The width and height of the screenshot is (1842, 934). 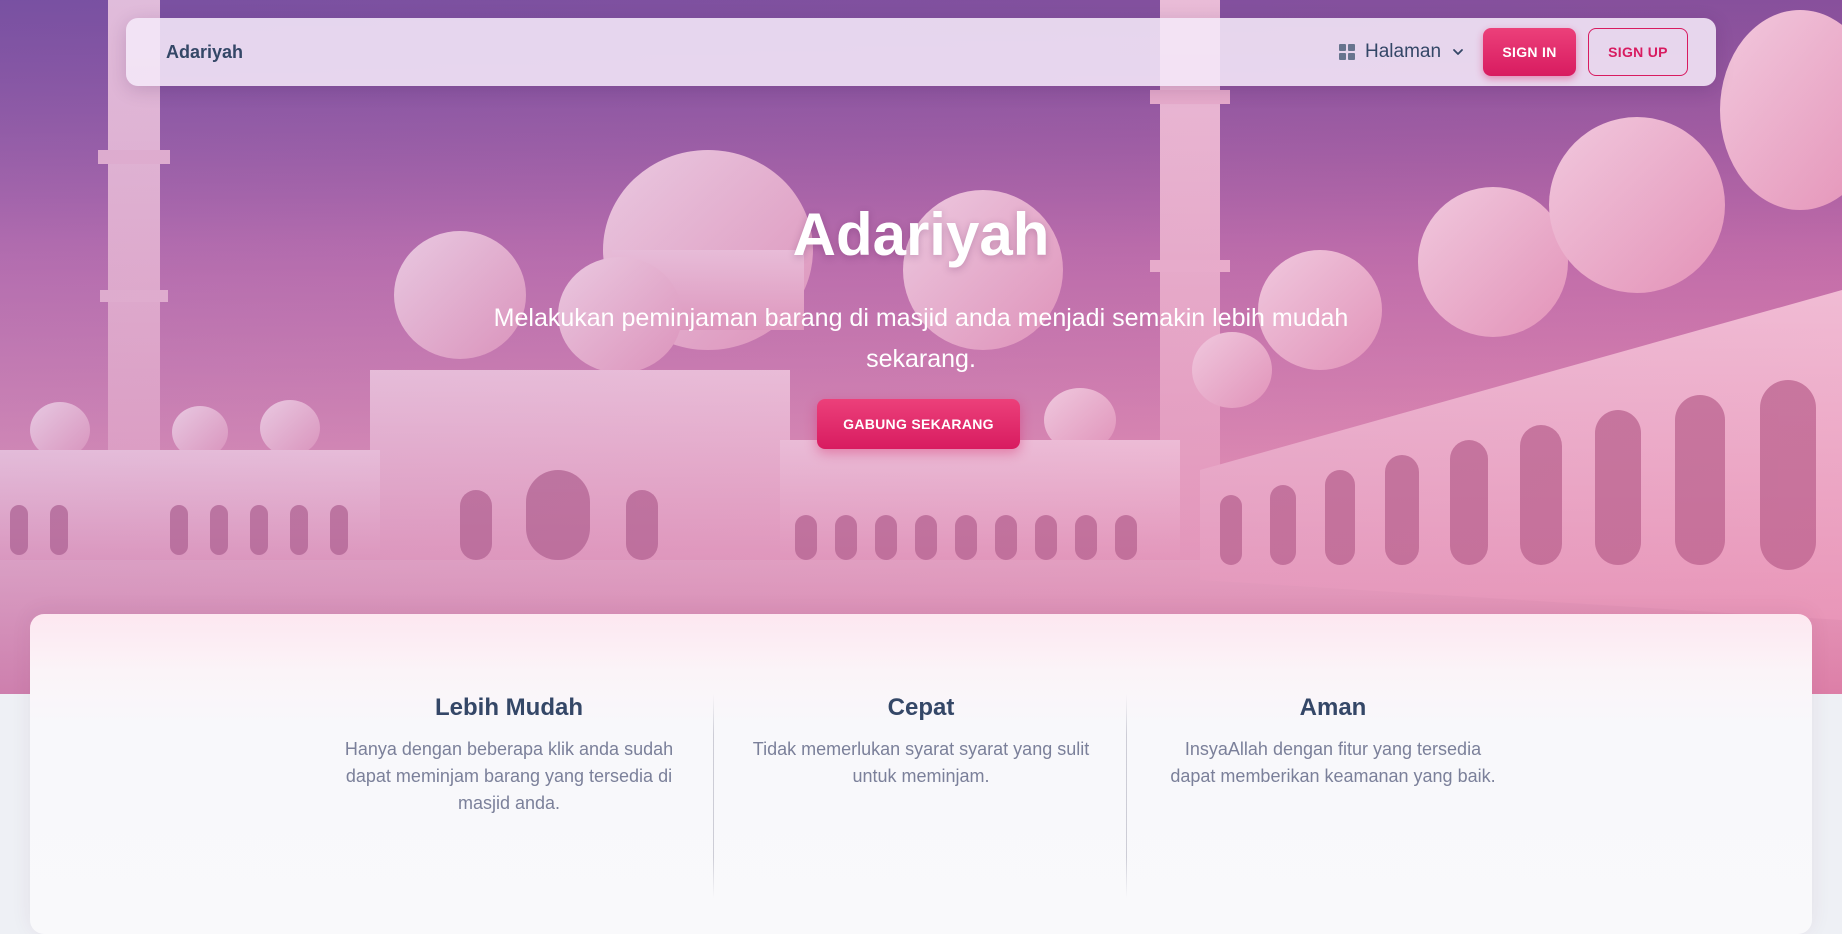 What do you see at coordinates (1333, 707) in the screenshot?
I see `feature-title: Aman` at bounding box center [1333, 707].